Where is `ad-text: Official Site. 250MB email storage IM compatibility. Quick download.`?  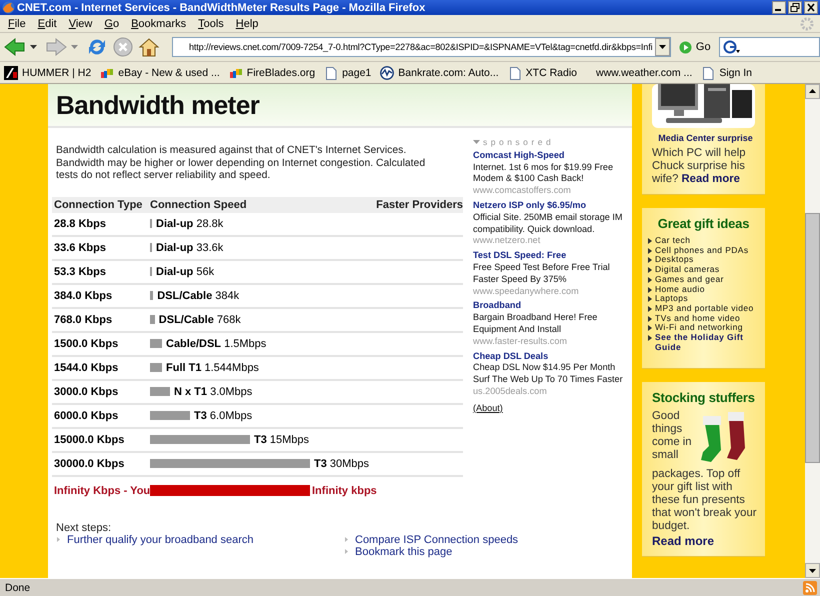
ad-text: Official Site. 250MB email storage IM compatibility. Quick download. is located at coordinates (548, 224).